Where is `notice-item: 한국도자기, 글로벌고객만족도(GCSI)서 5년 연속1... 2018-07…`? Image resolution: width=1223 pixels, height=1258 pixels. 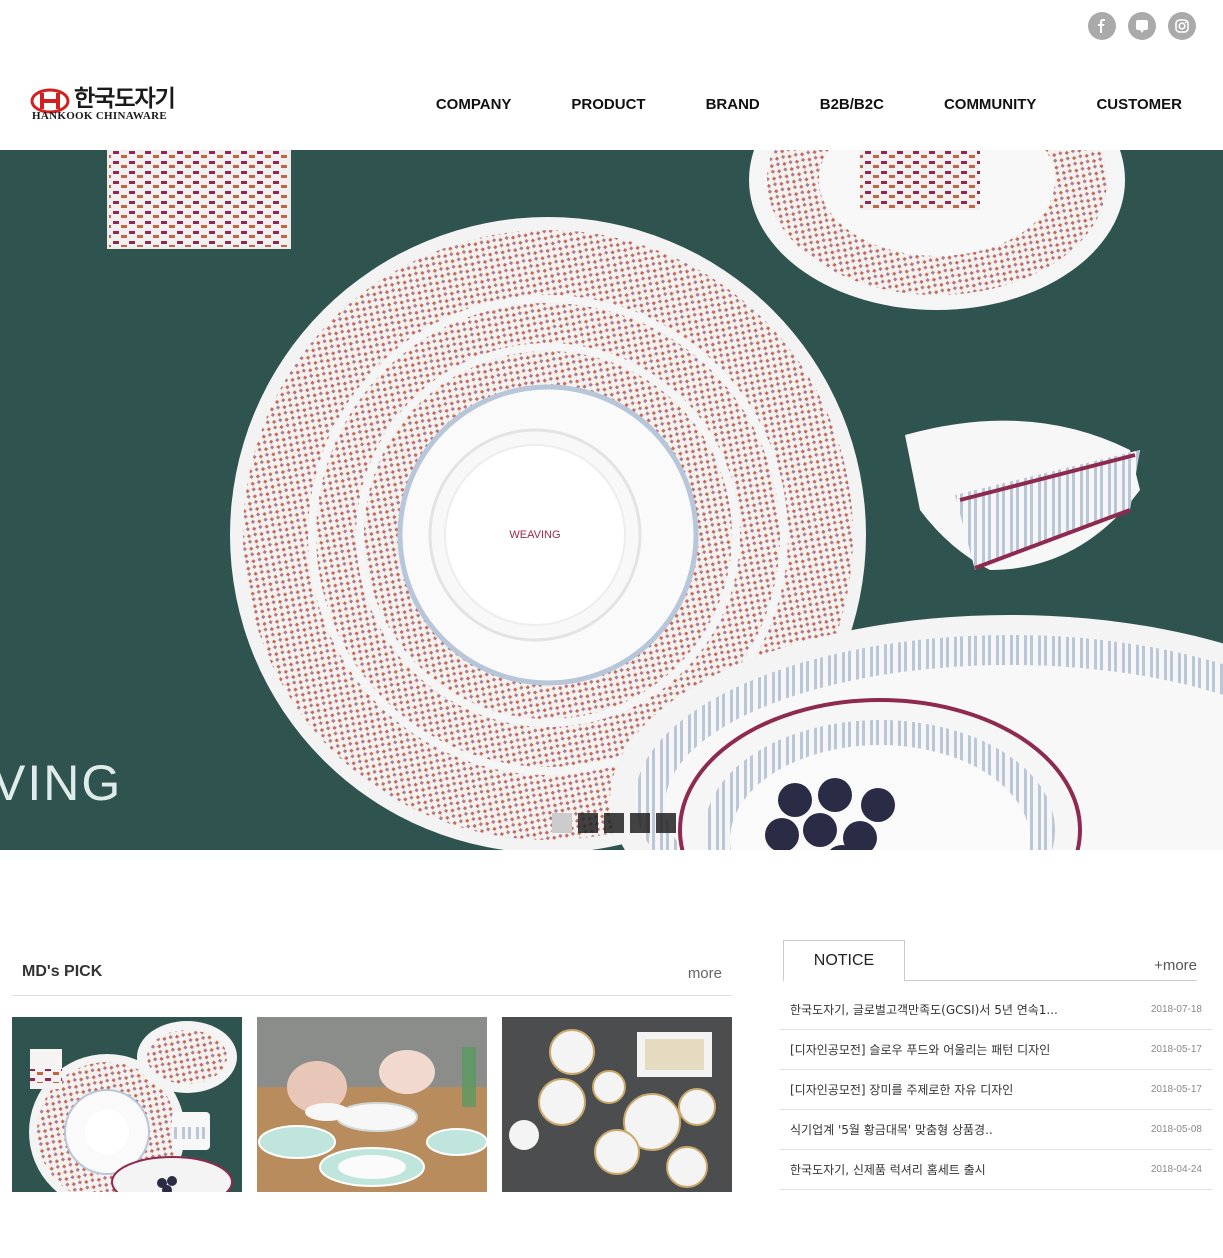 notice-item: 한국도자기, 글로벌고객만족도(GCSI)서 5년 연속1... 2018-07… is located at coordinates (996, 1010).